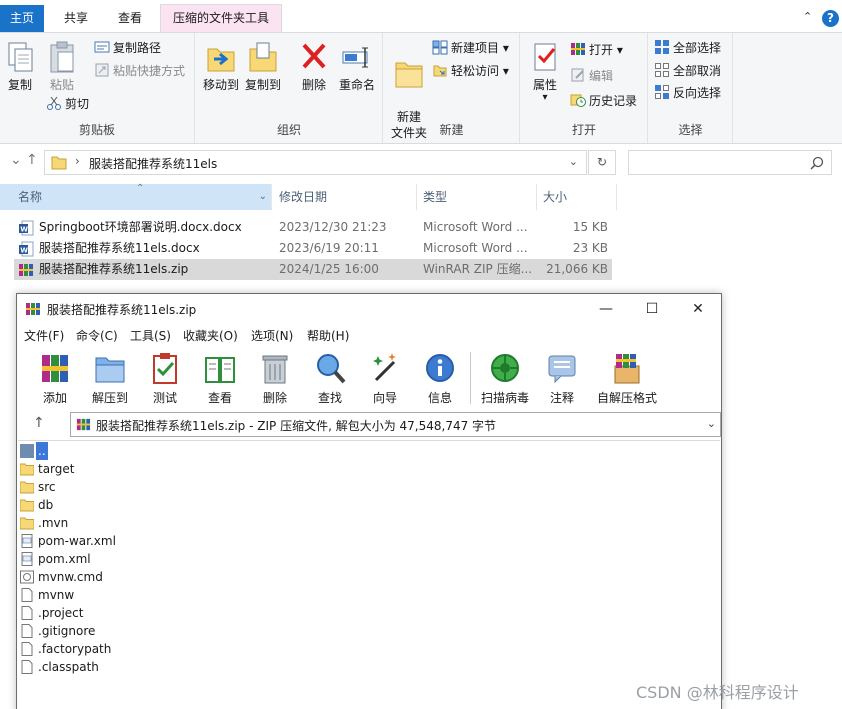 The image size is (842, 709). What do you see at coordinates (153, 163) in the screenshot?
I see `breadcrumb-current: 服装搭配推荐系统11els` at bounding box center [153, 163].